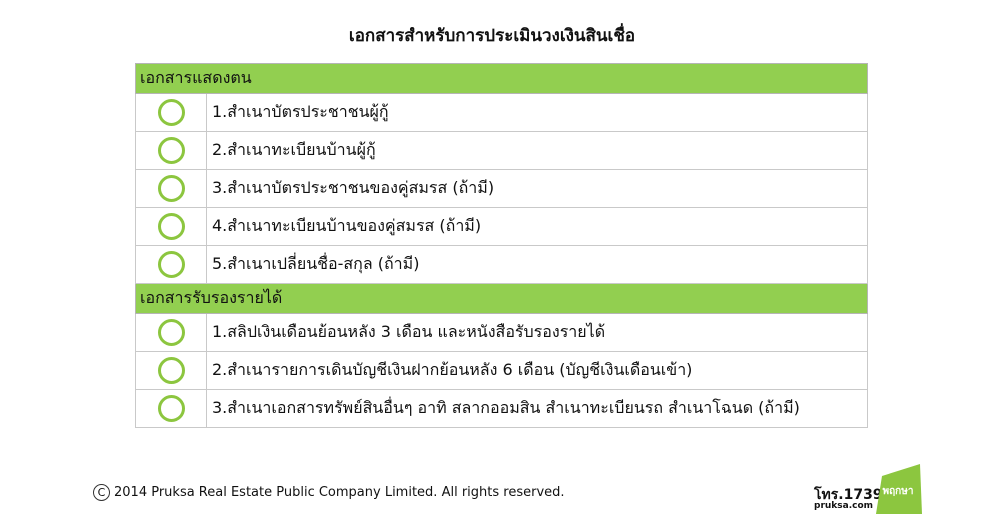 Image resolution: width=984 pixels, height=530 pixels. I want to click on page-title: เอกสารสำหรับการประเมินวงเงินสินเชื่อ, so click(492, 36).